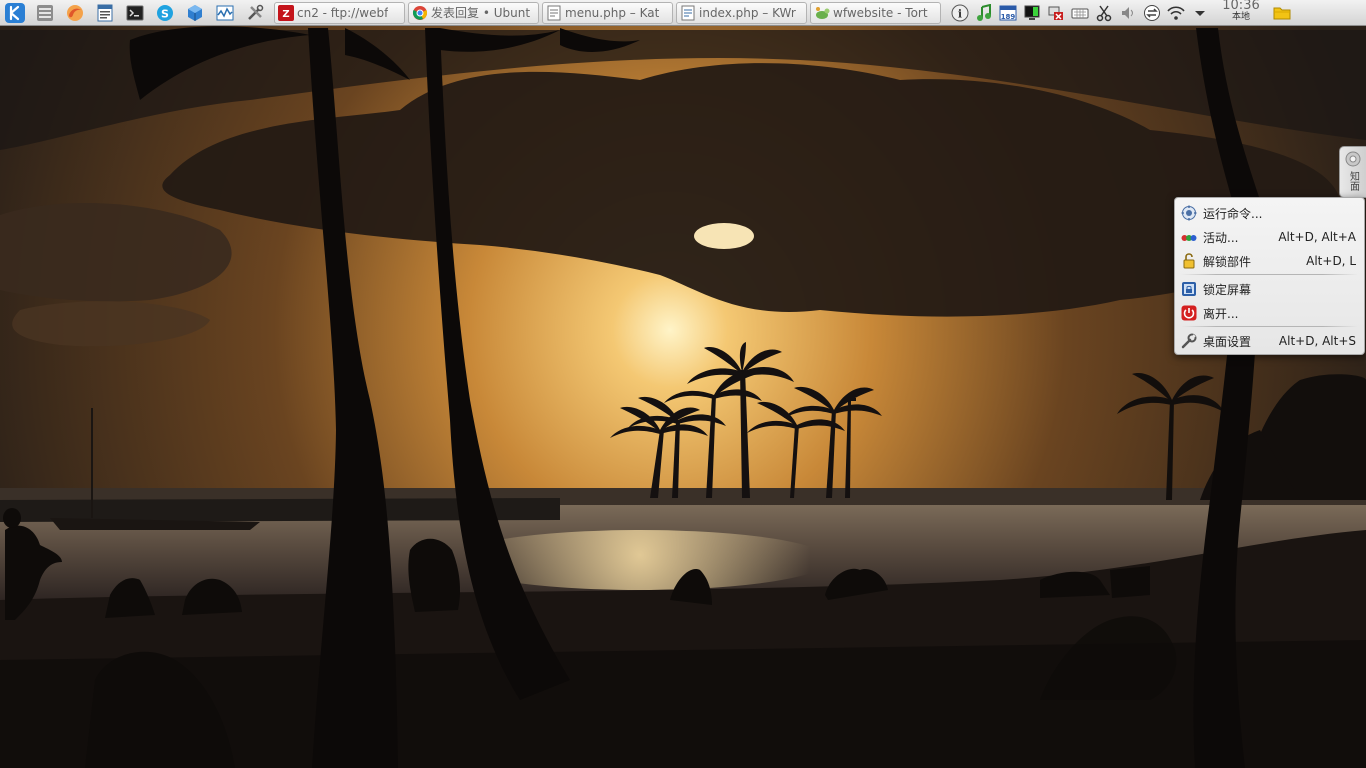 The height and width of the screenshot is (768, 1366). What do you see at coordinates (45, 13) in the screenshot?
I see `dolphin-file-manager-icon` at bounding box center [45, 13].